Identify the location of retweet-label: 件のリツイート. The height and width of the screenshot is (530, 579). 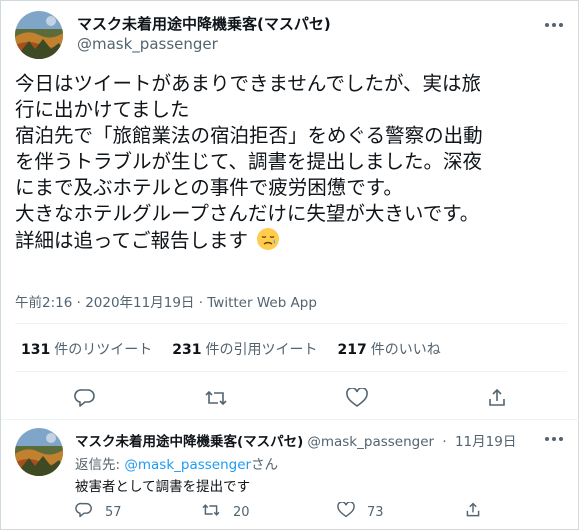
(103, 350).